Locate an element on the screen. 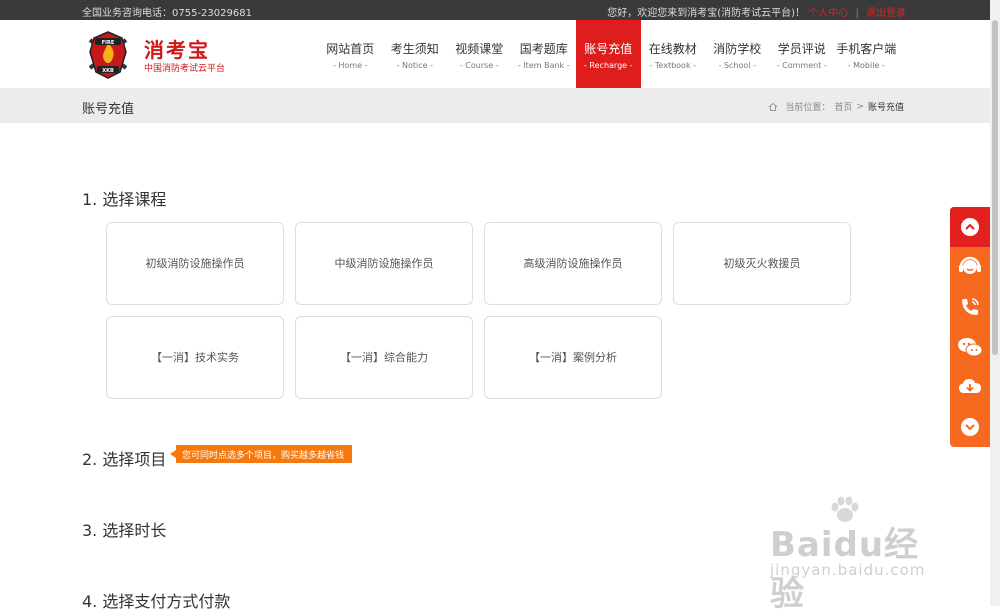 The image size is (1000, 615). watermark-url: jingyan.baidu.com is located at coordinates (848, 570).